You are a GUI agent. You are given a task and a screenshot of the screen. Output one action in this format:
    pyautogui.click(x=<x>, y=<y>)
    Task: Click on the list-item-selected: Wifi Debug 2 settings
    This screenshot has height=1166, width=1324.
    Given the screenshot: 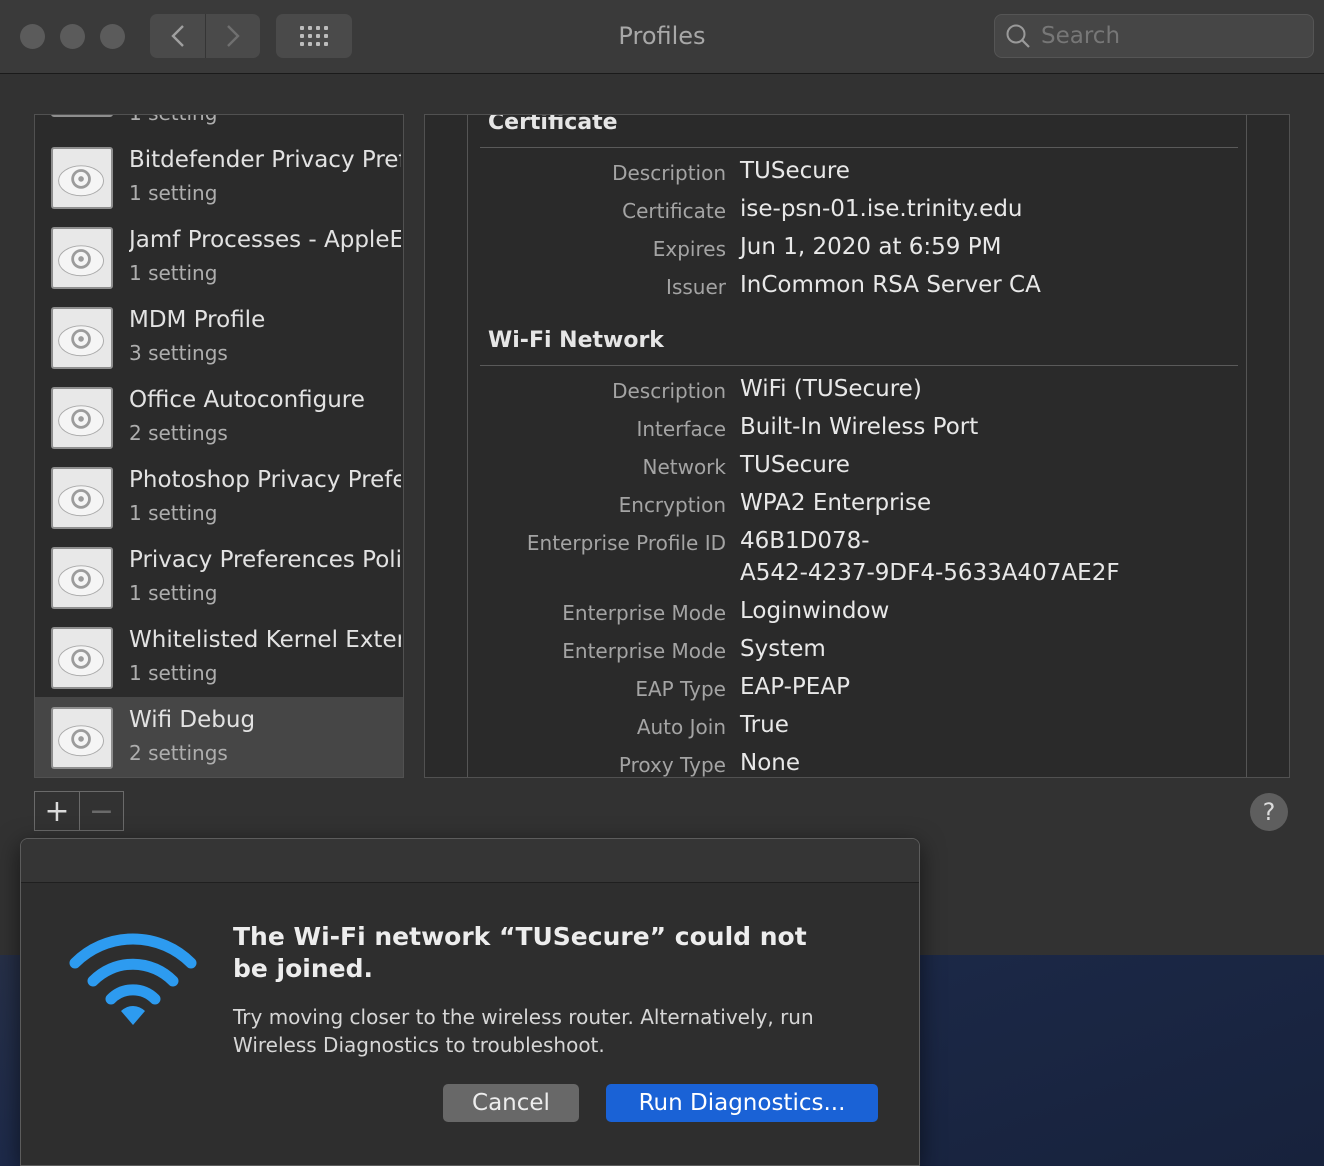 What is the action you would take?
    pyautogui.click(x=219, y=737)
    